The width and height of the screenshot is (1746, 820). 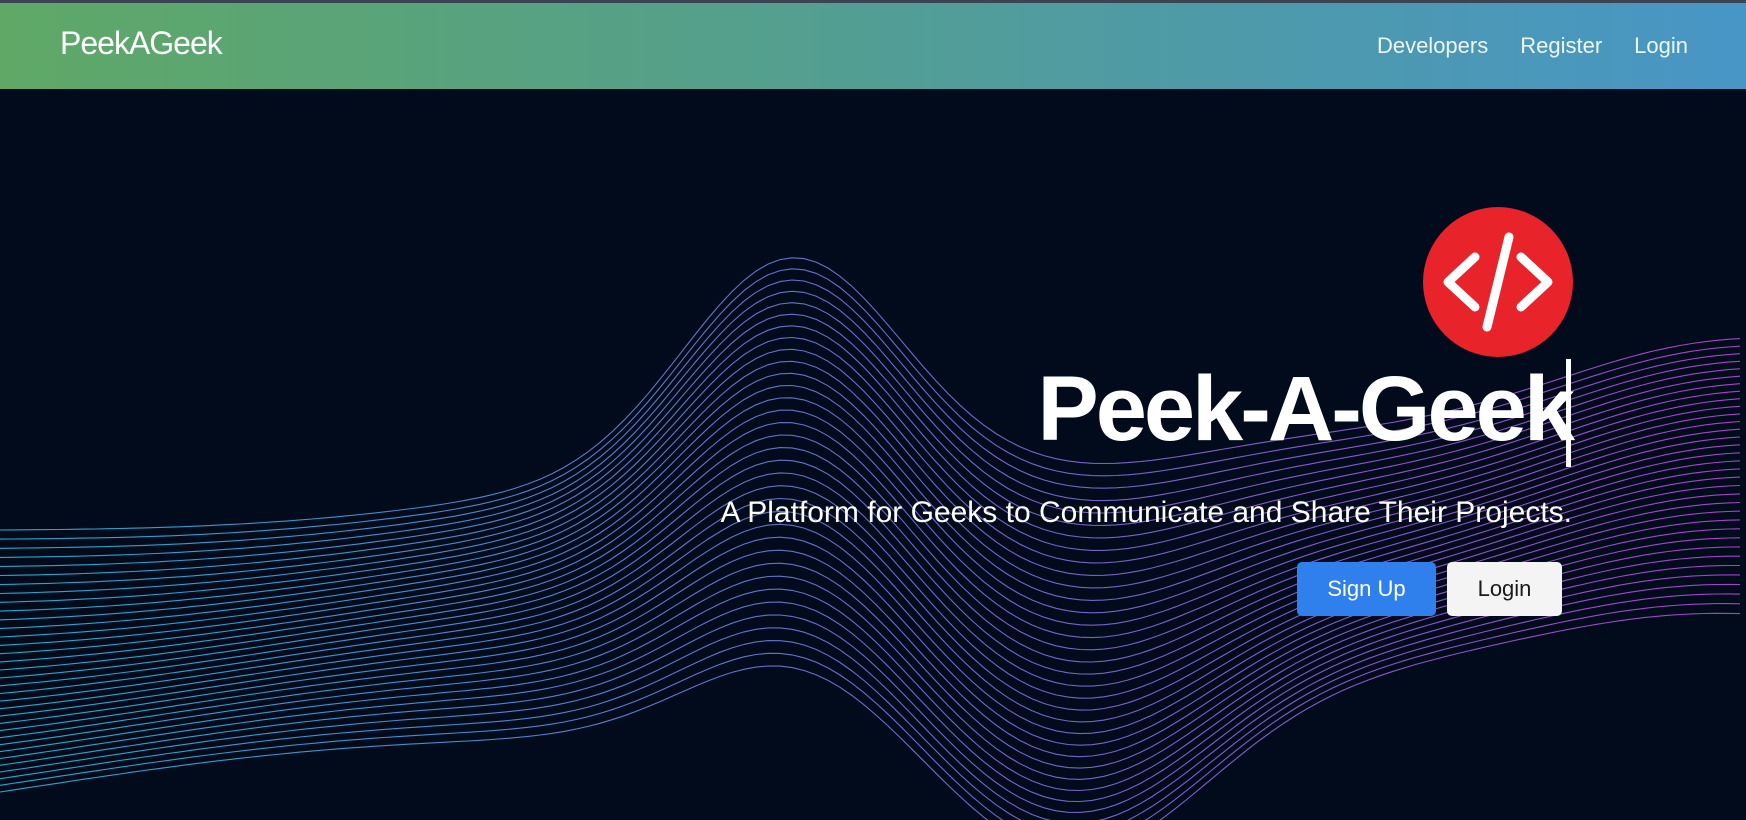 I want to click on login-button: Login, so click(x=1504, y=589).